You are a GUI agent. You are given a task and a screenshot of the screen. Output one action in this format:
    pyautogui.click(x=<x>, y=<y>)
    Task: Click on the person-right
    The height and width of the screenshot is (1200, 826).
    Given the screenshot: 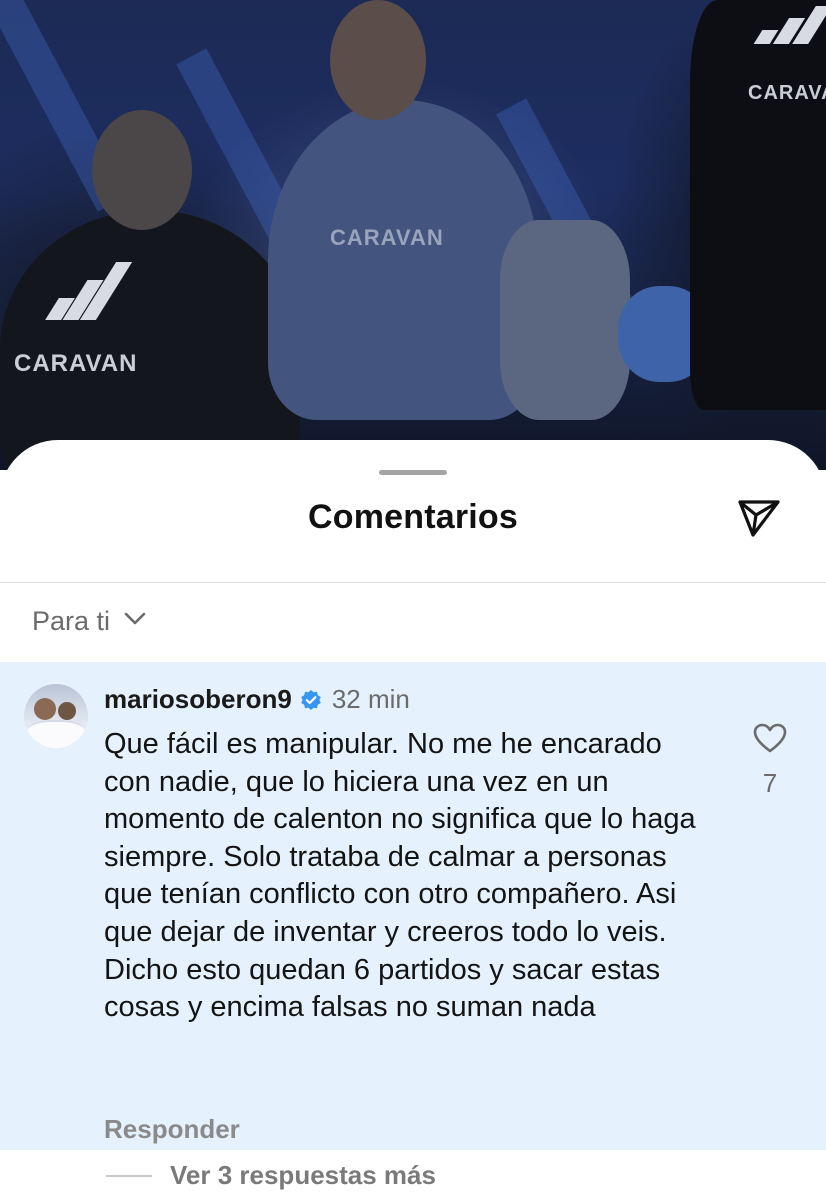 What is the action you would take?
    pyautogui.click(x=758, y=205)
    